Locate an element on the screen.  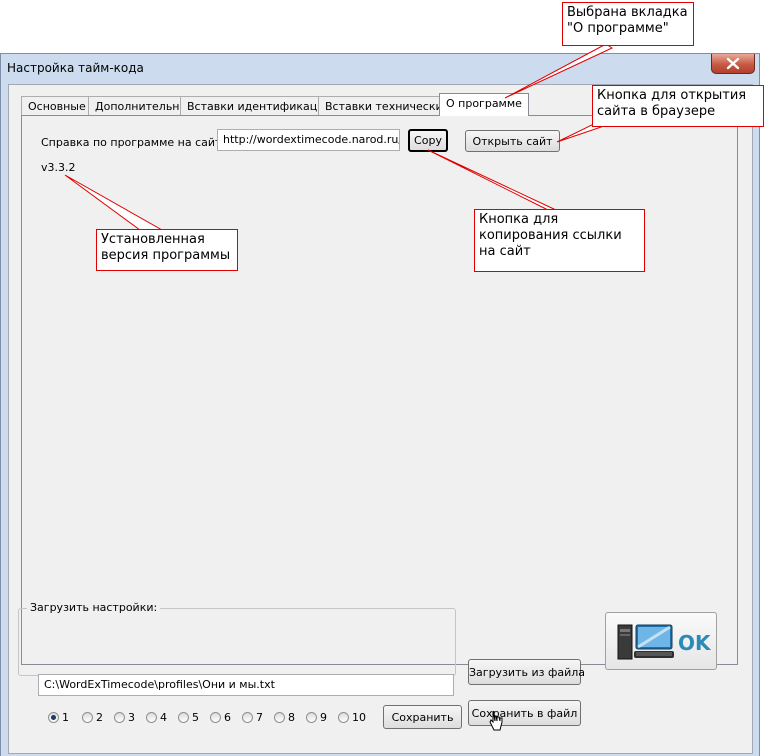
load-settings-group: Загрузить настройки: is located at coordinates (237, 638).